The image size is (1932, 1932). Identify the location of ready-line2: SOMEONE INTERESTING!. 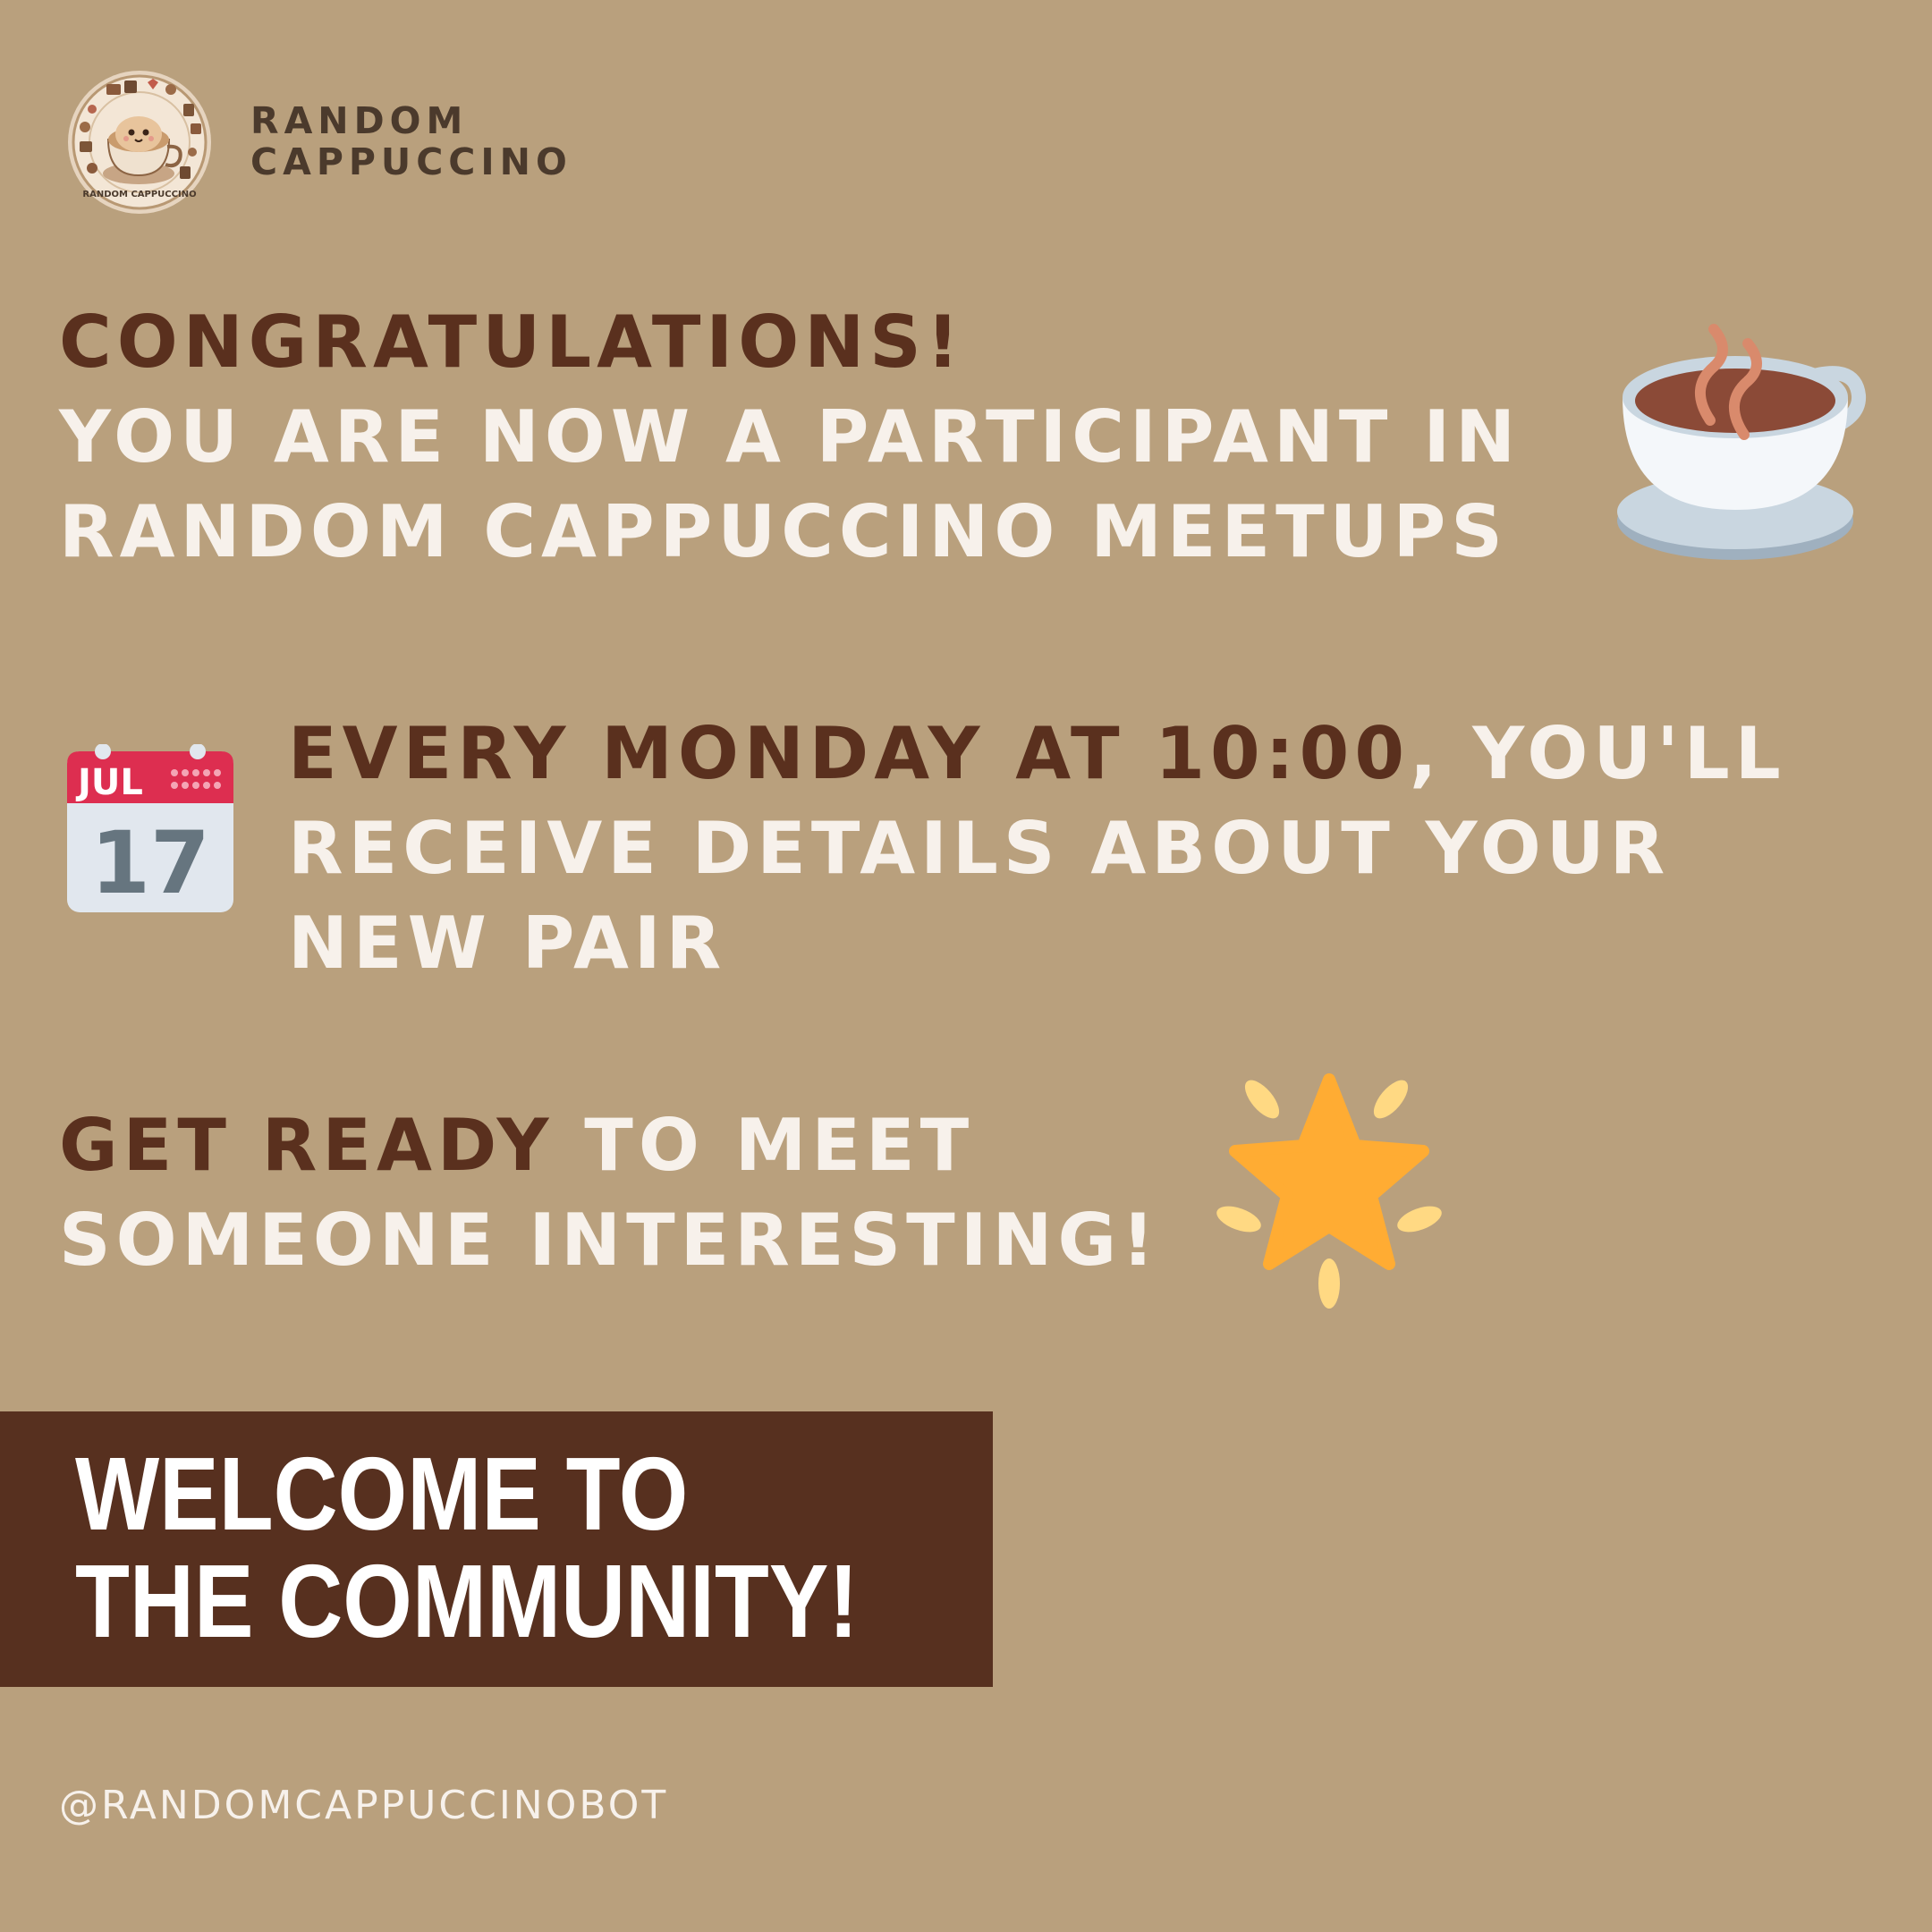
(609, 1240).